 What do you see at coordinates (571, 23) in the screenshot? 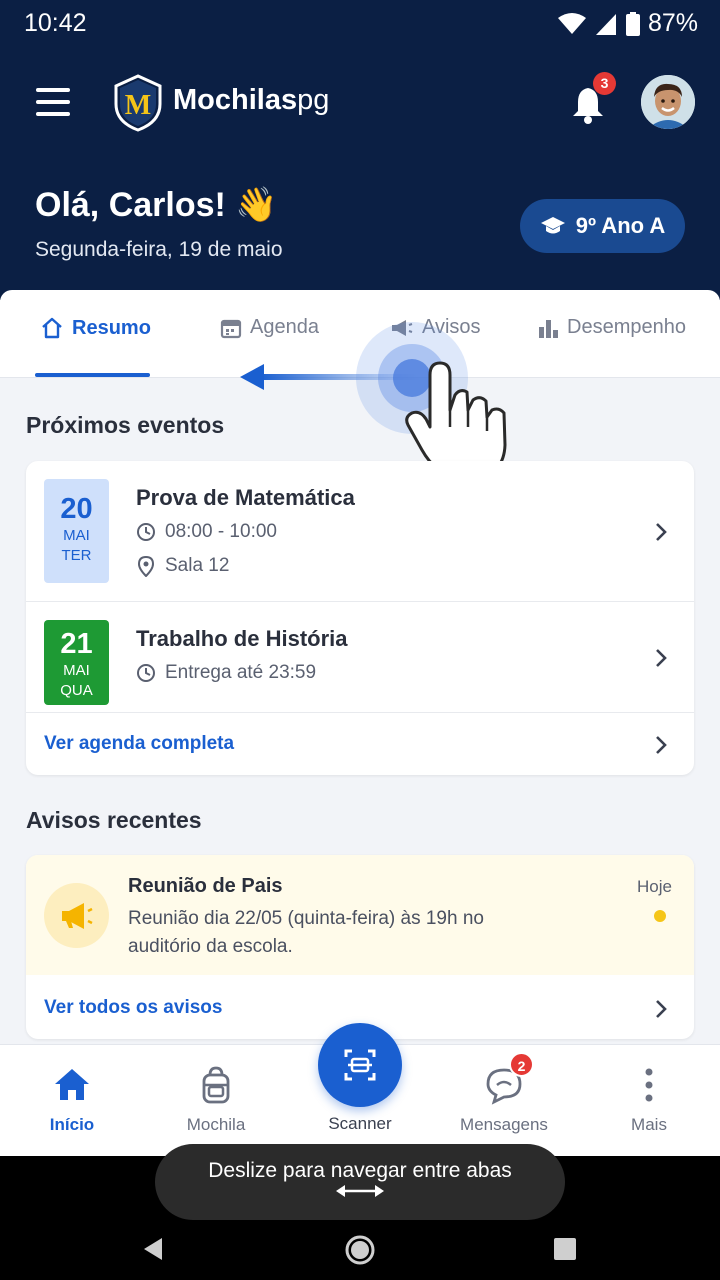
I see `wifi-icon` at bounding box center [571, 23].